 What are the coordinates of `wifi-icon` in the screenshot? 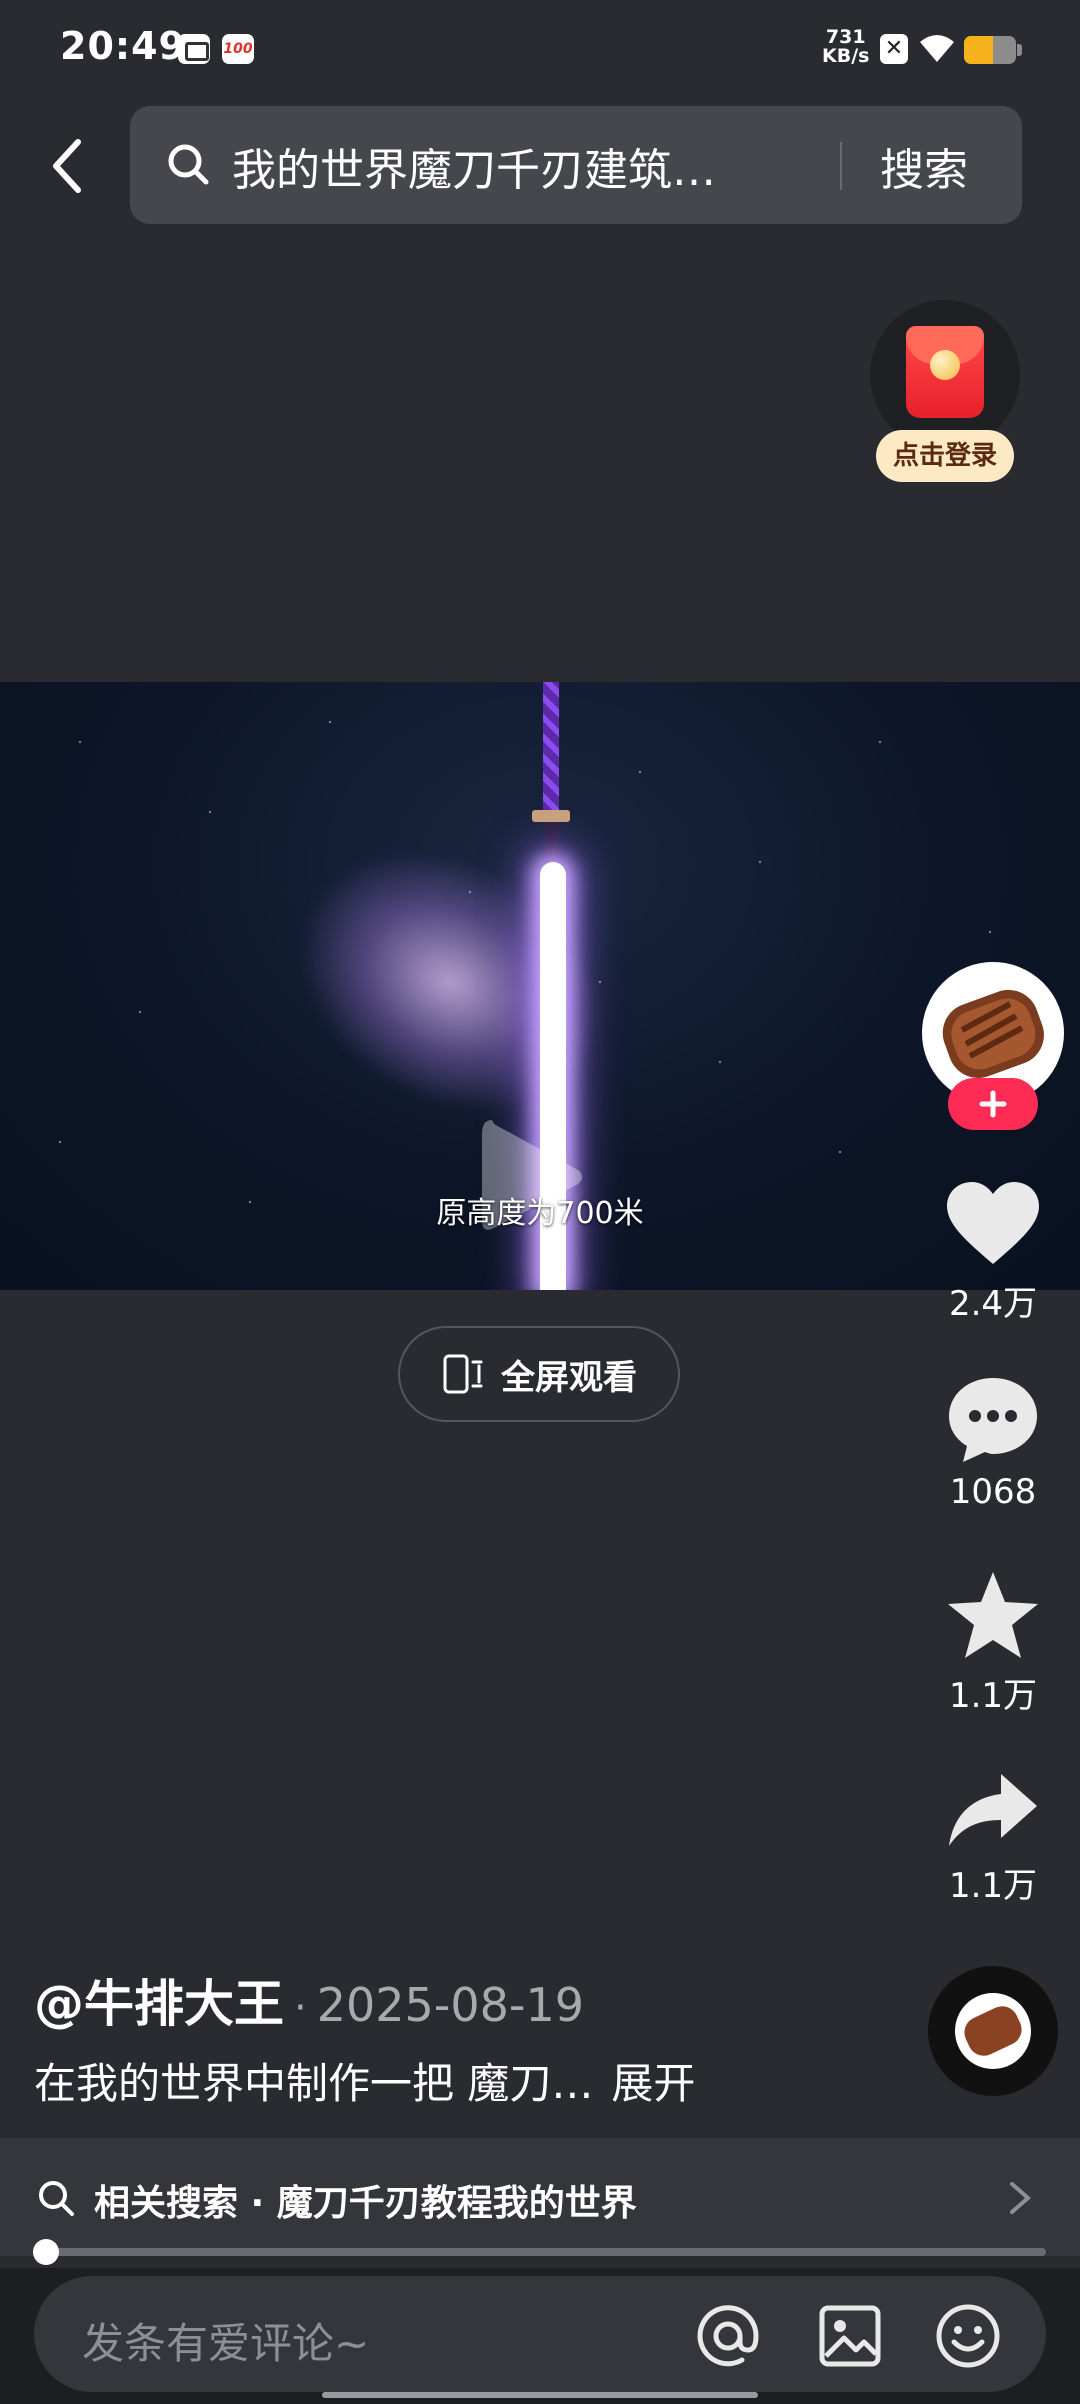 It's located at (937, 48).